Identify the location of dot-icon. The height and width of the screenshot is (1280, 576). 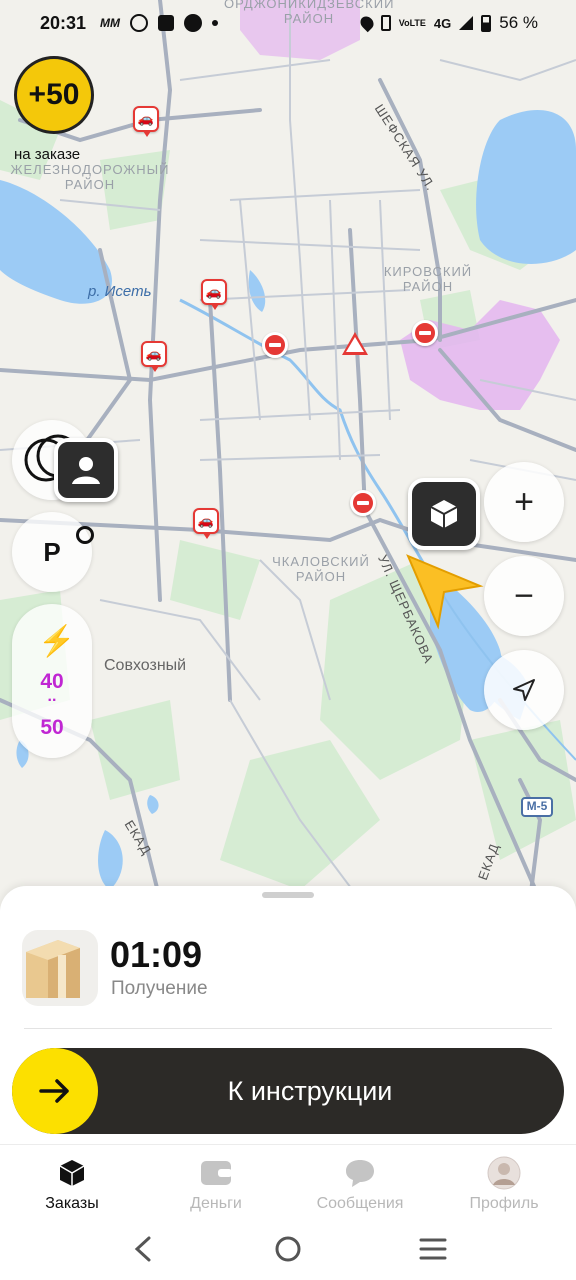
(215, 23).